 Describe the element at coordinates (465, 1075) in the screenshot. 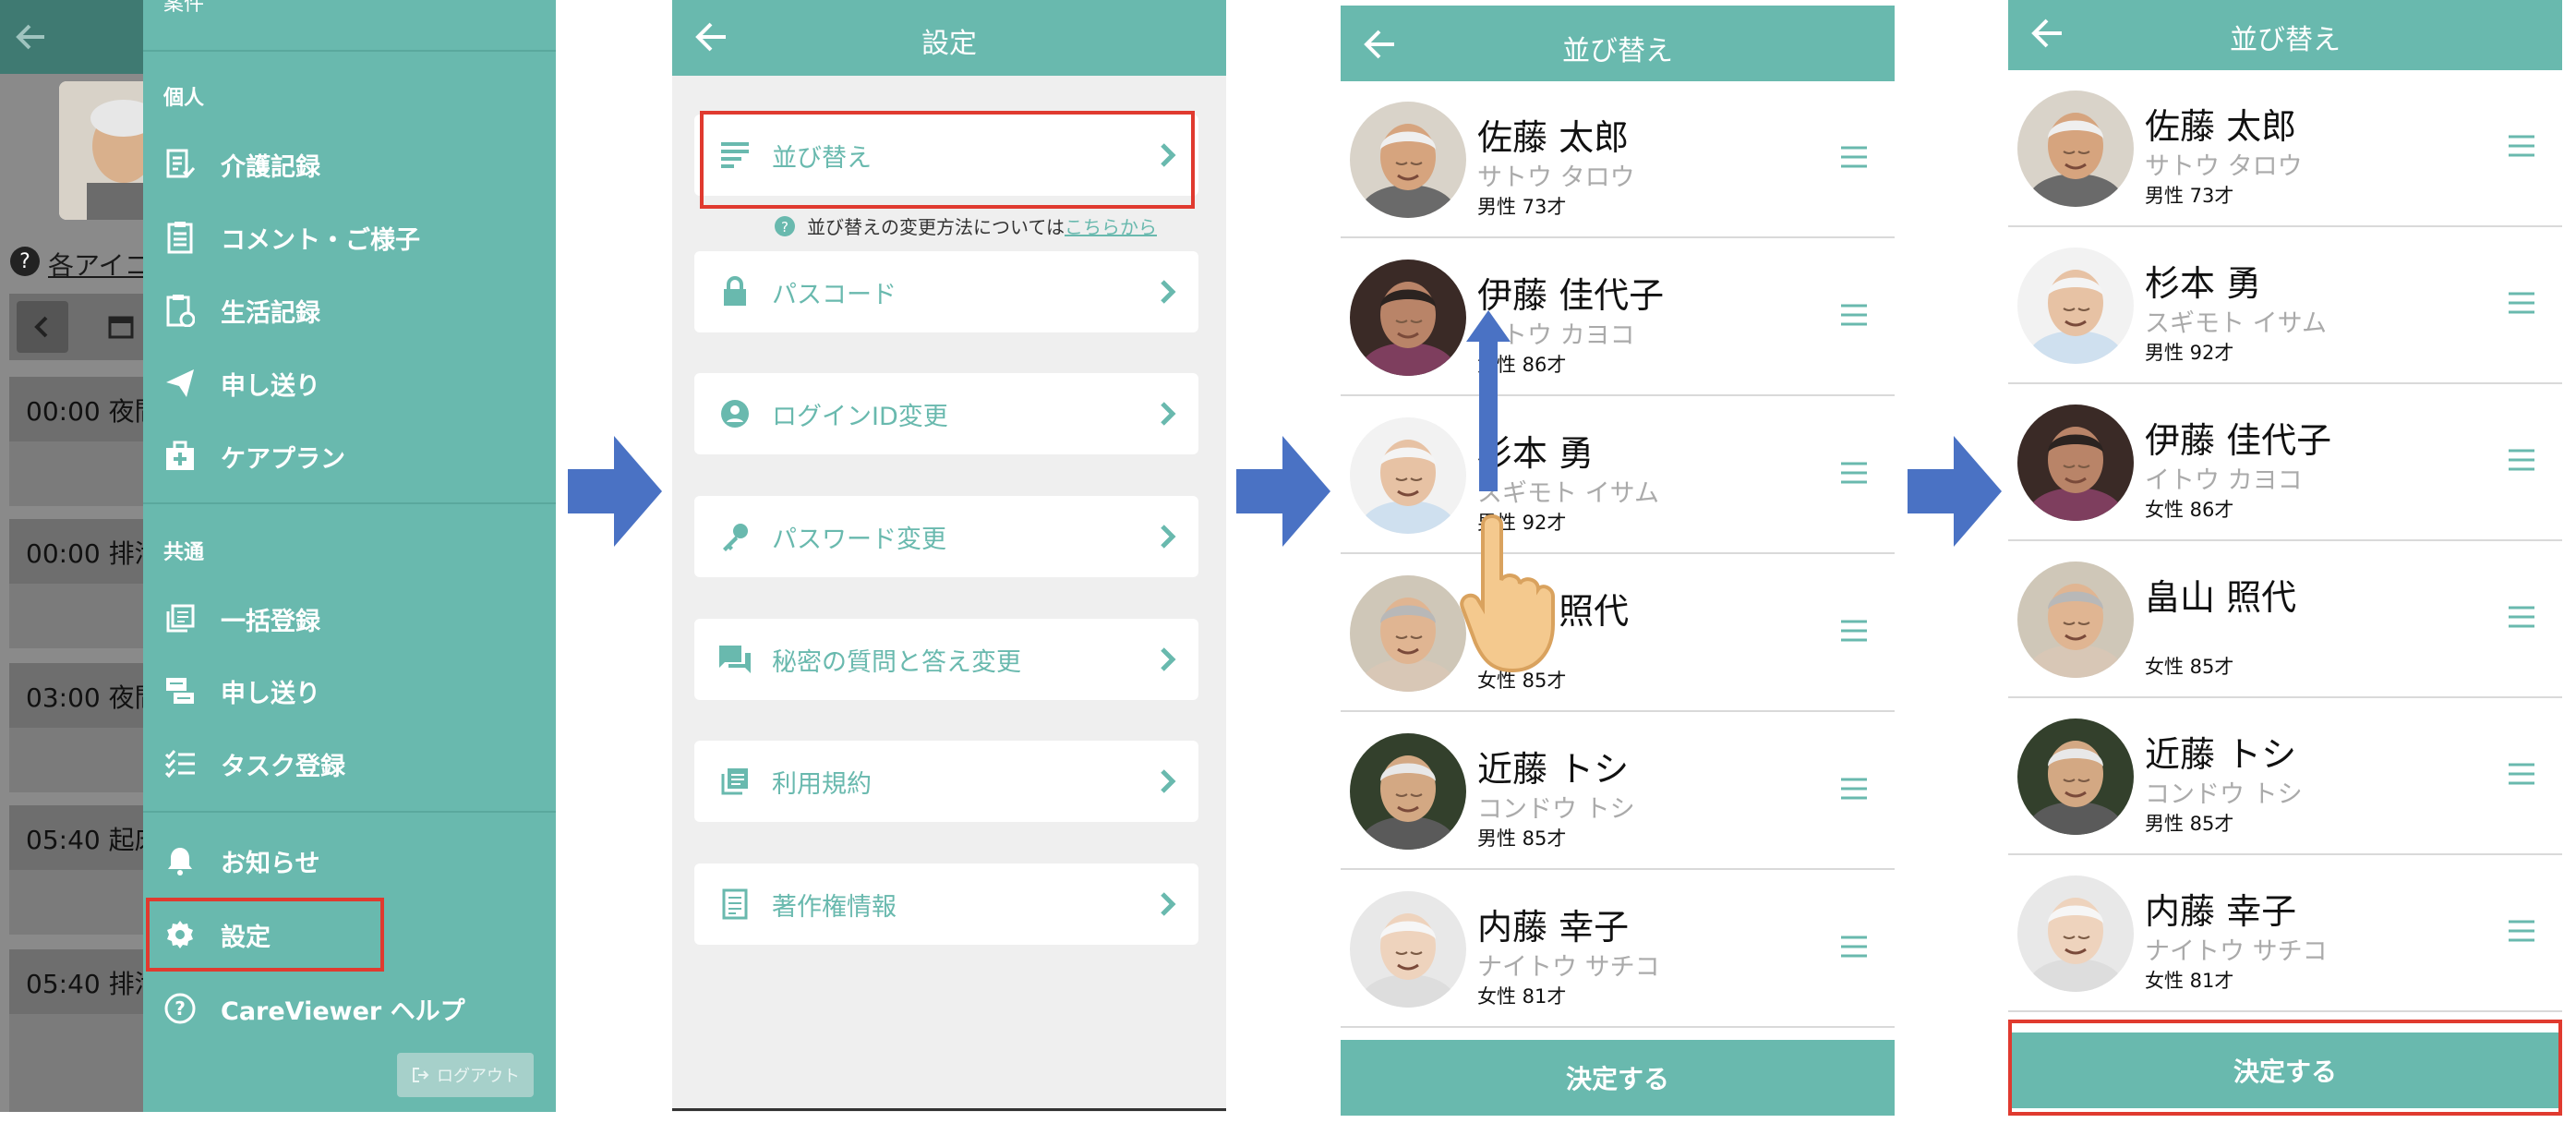

I see `logout-button: ログアウト` at that location.